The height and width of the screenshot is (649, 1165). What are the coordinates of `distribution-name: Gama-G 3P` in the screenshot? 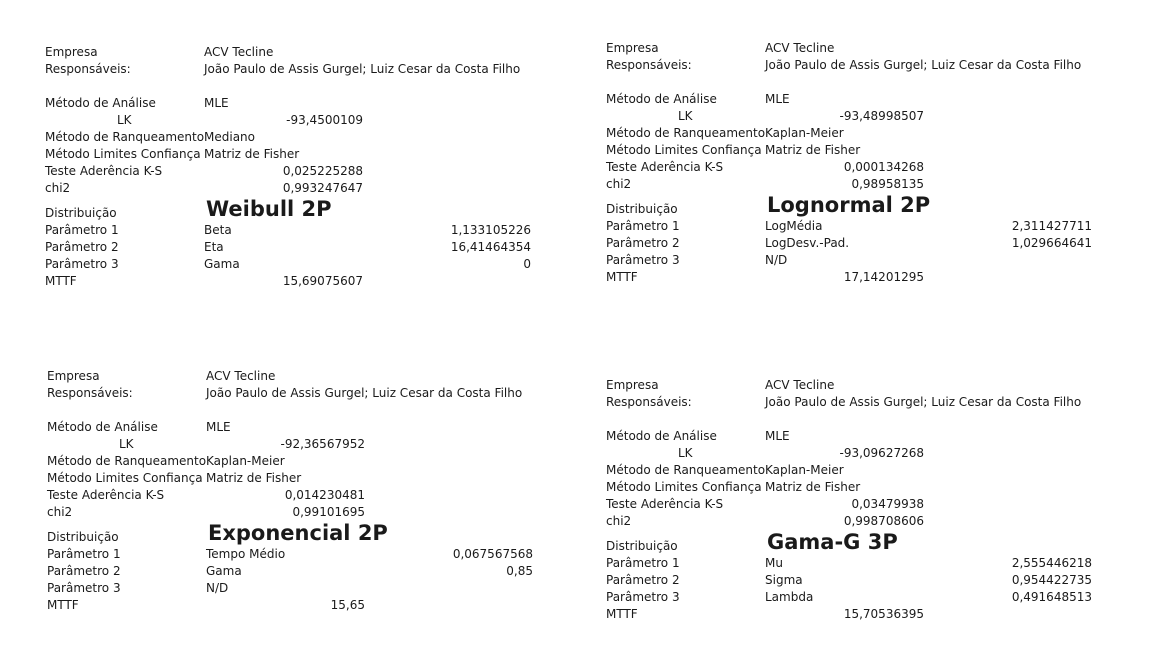 It's located at (832, 542).